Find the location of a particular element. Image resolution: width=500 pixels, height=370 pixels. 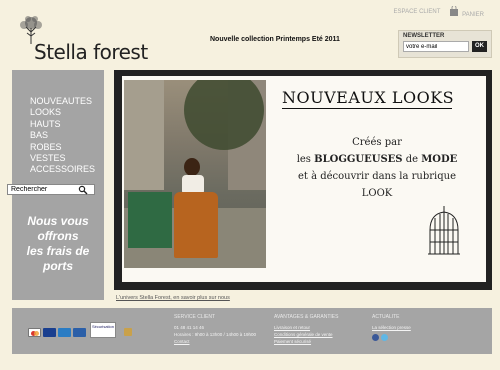

newsletter-box: NEWSLETTER OK is located at coordinates (445, 44).